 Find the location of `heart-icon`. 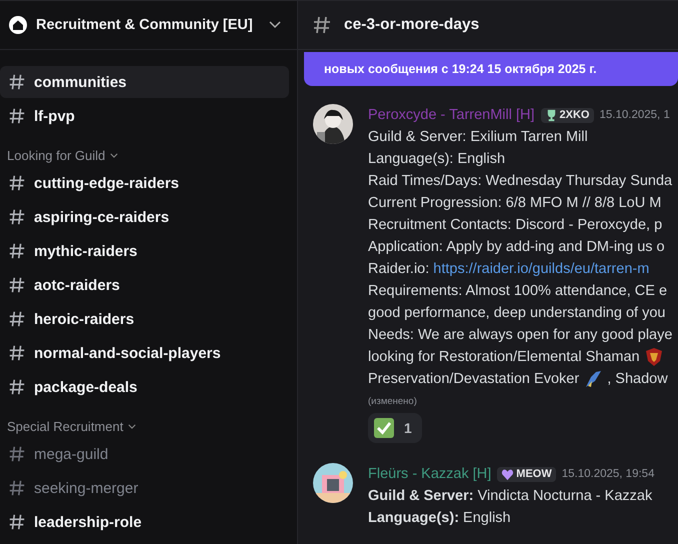

heart-icon is located at coordinates (507, 474).